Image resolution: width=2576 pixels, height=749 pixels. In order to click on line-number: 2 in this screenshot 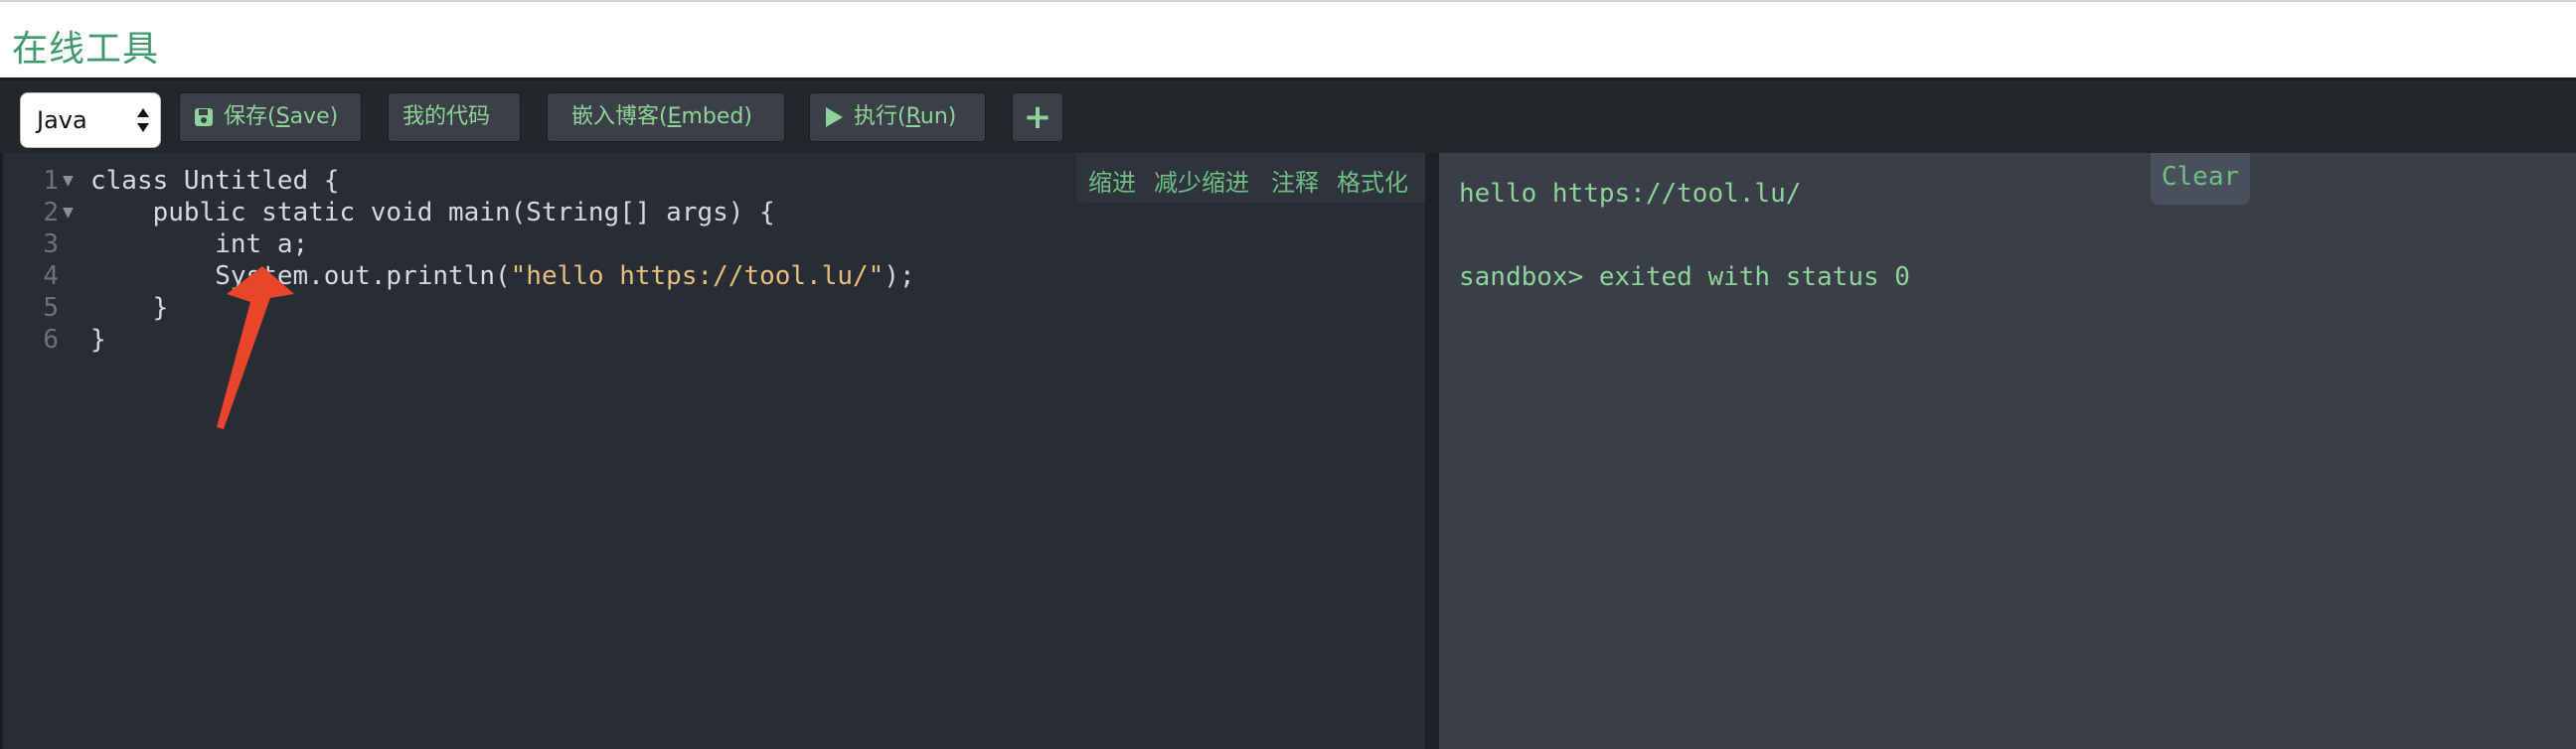, I will do `click(51, 212)`.